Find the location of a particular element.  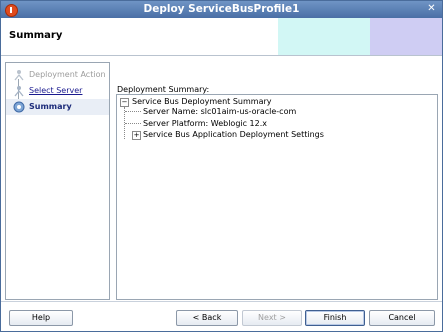

button-bar-separator is located at coordinates (221, 301).